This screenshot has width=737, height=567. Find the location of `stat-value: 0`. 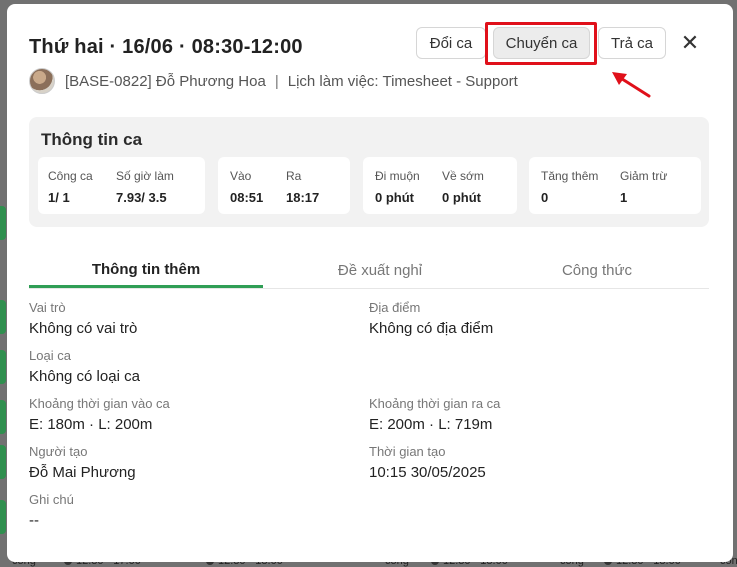

stat-value: 0 is located at coordinates (545, 197).